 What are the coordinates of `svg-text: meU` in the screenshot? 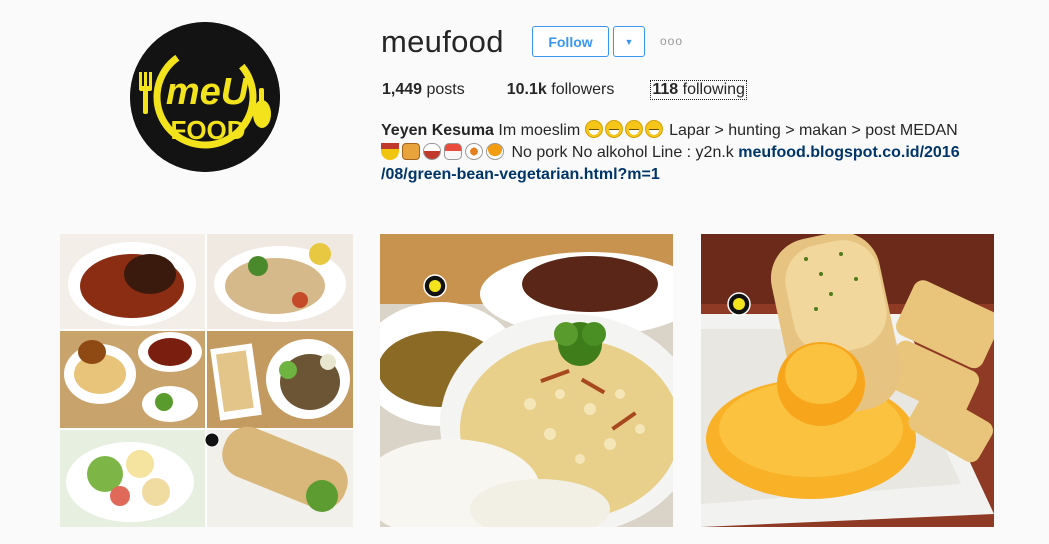 It's located at (208, 92).